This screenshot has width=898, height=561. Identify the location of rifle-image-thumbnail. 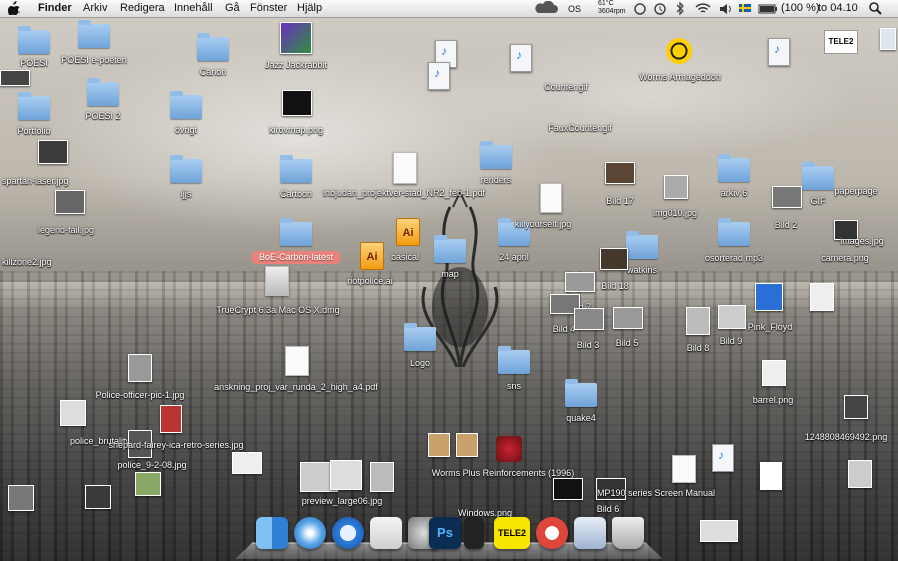
(15, 78).